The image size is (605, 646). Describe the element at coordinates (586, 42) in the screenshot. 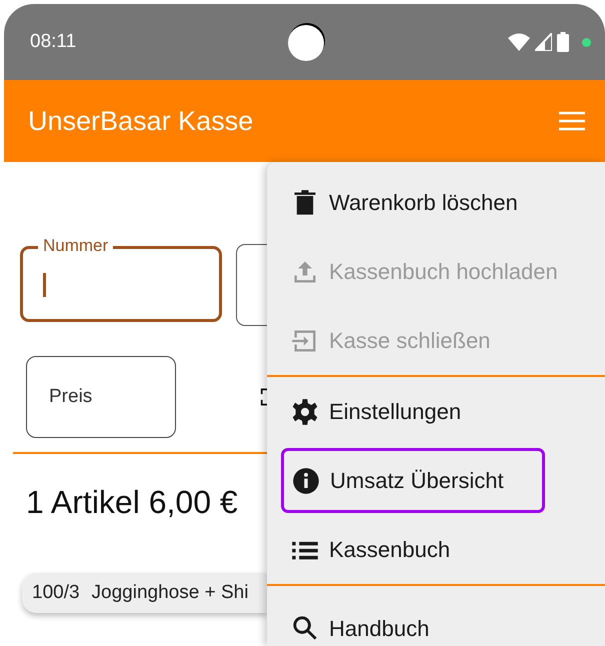

I see `notification-dot-icon` at that location.